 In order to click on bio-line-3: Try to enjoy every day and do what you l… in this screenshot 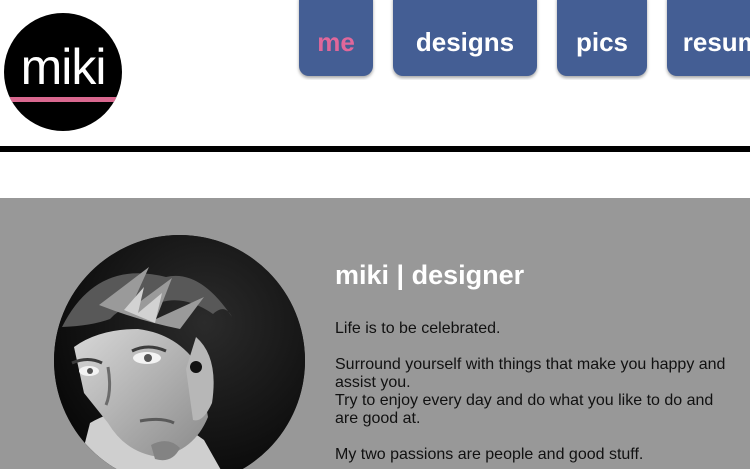, I will do `click(524, 409)`.